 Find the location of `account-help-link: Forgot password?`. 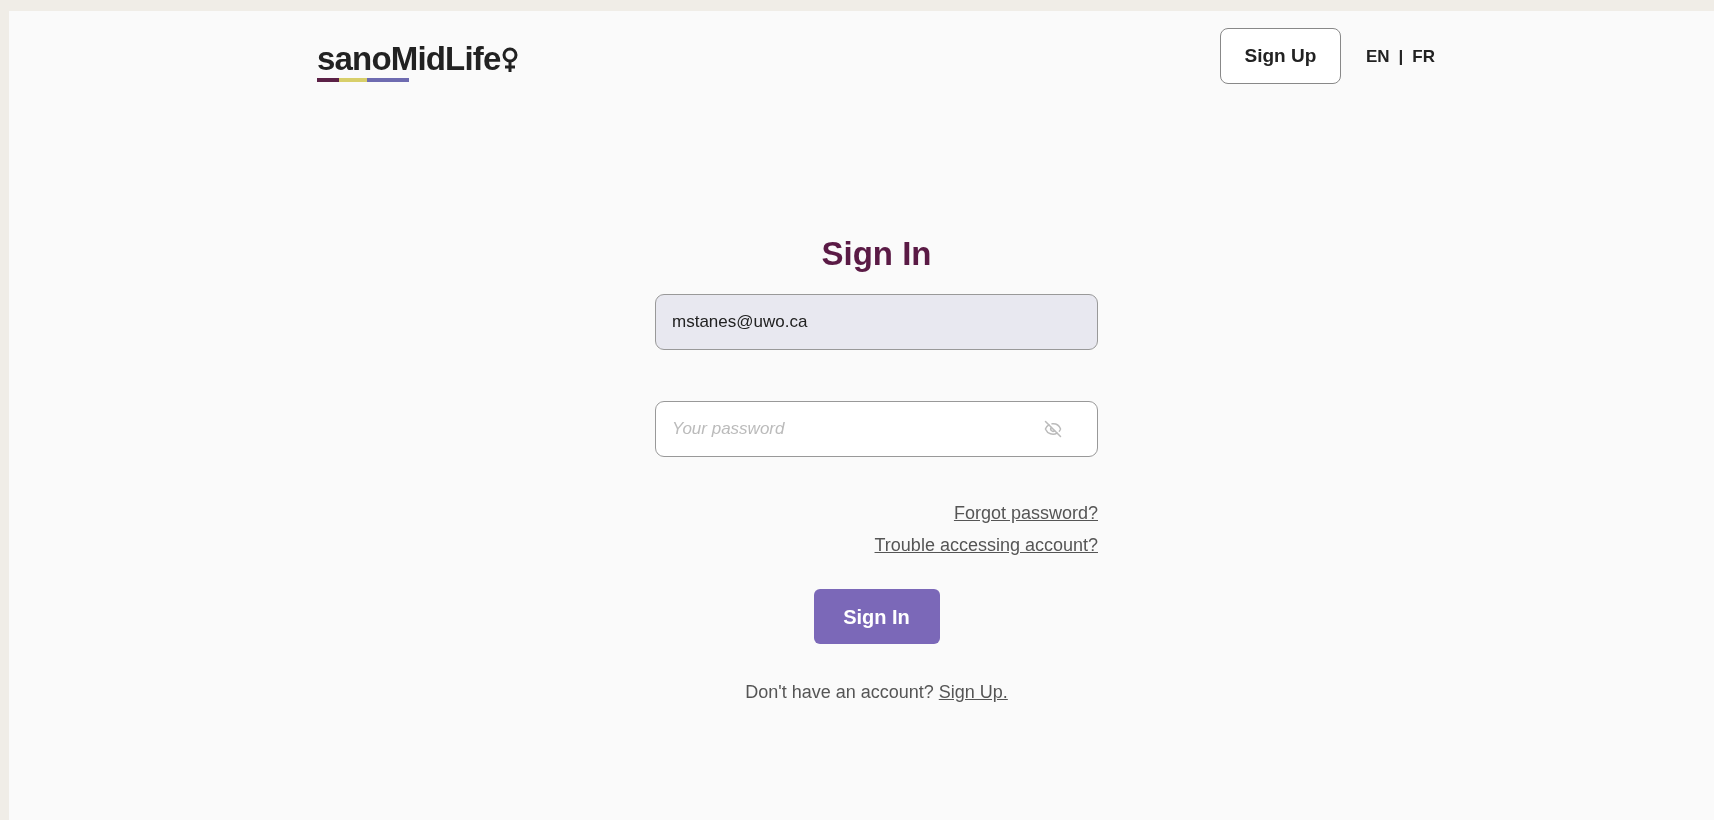

account-help-link: Forgot password? is located at coordinates (1025, 513).